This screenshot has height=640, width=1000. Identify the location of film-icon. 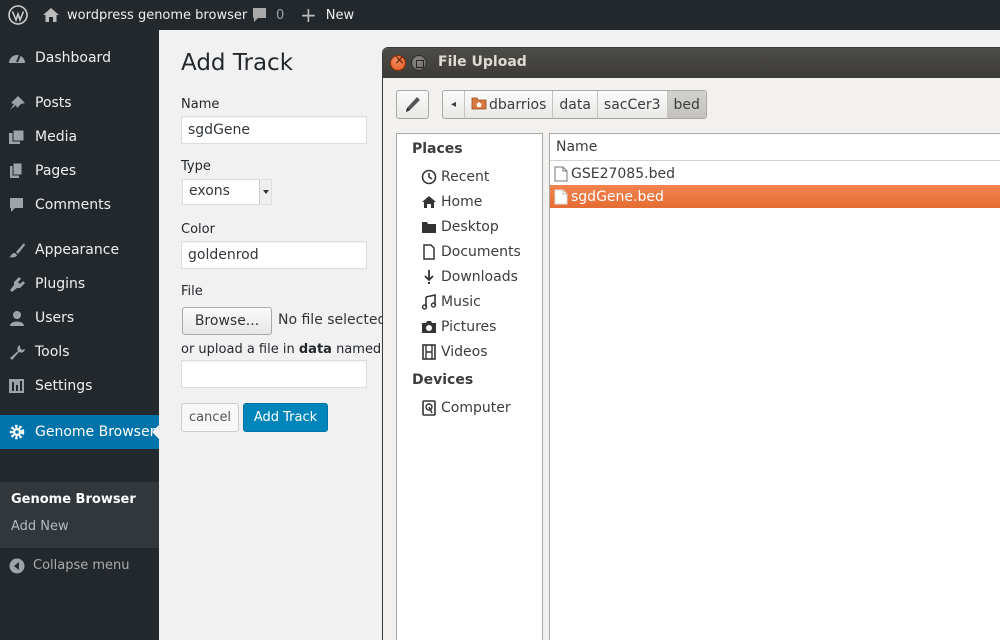
(429, 352).